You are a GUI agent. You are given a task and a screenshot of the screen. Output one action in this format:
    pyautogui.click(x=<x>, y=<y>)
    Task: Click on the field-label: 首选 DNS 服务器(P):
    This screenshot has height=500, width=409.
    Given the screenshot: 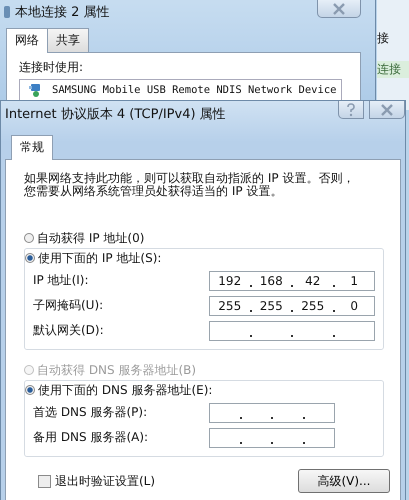 What is the action you would take?
    pyautogui.click(x=90, y=412)
    